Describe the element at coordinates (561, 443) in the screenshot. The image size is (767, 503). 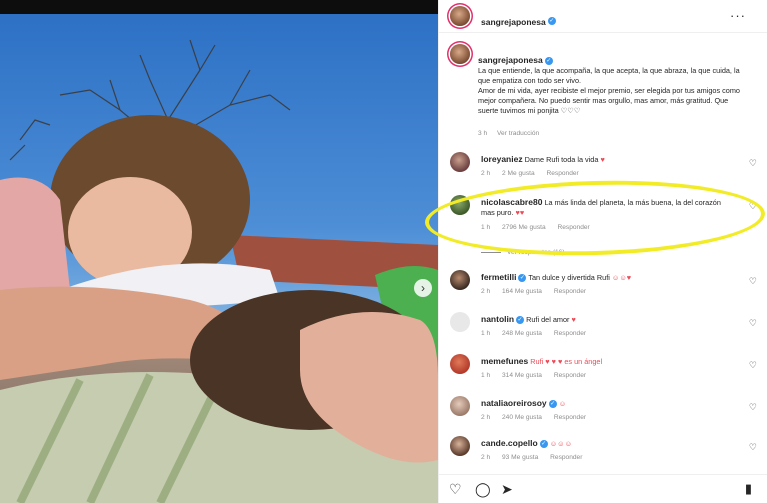
I see `emoji: ☺☺☺` at that location.